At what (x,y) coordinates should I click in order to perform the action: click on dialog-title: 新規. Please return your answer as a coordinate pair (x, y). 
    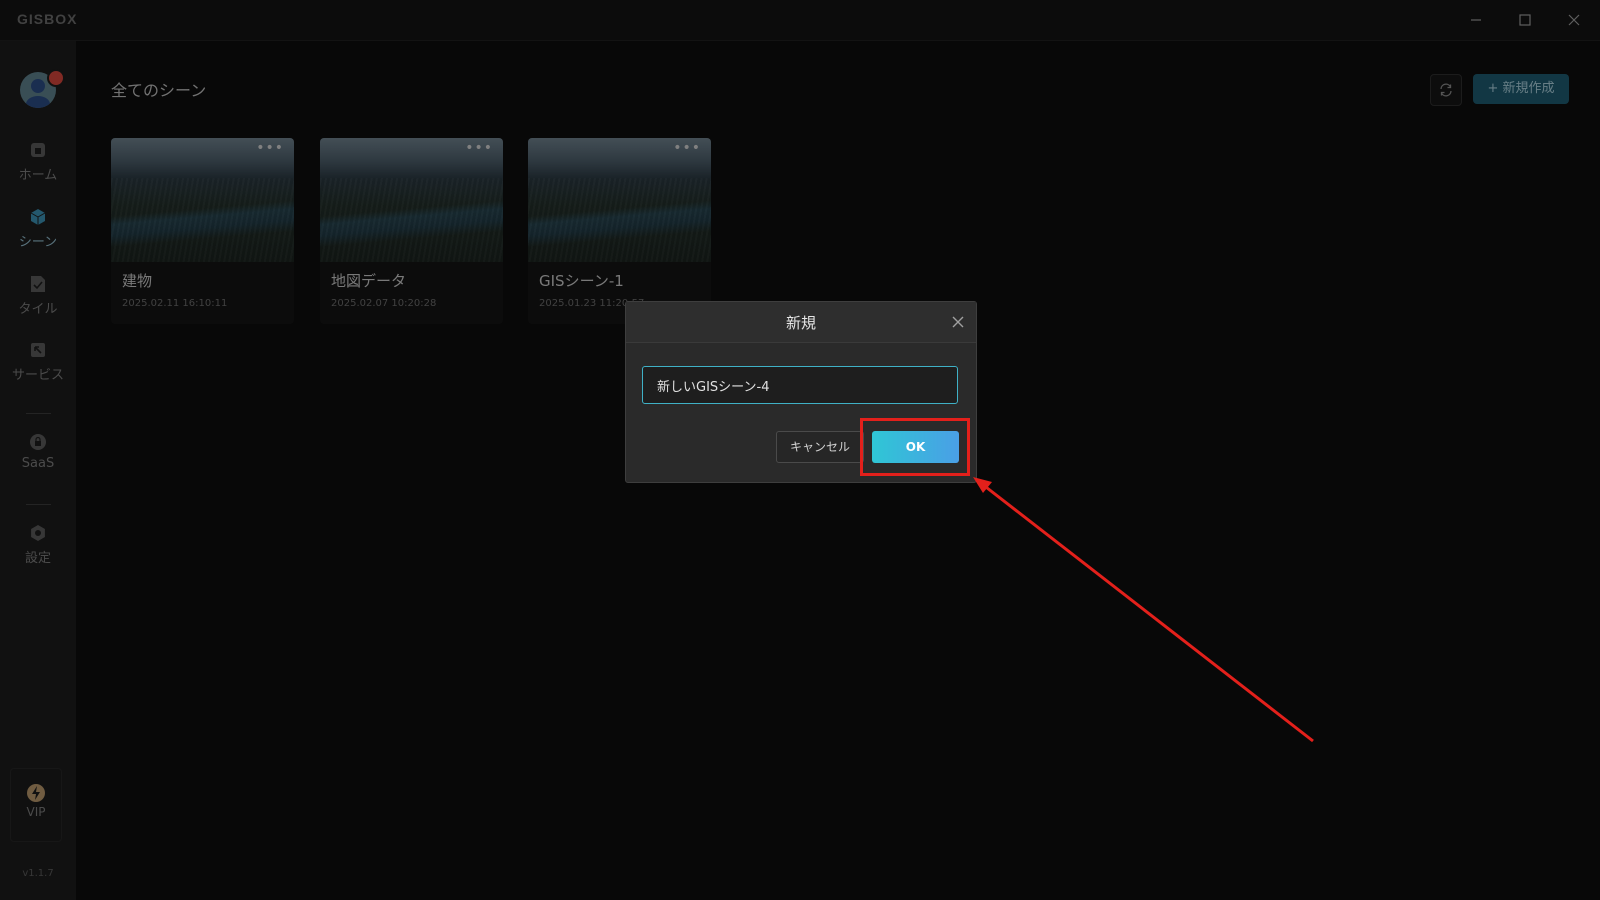
    Looking at the image, I should click on (800, 323).